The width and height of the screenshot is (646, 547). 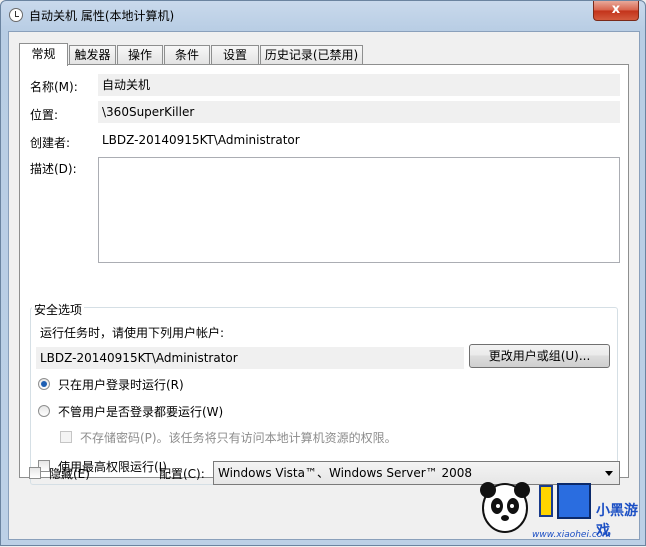 What do you see at coordinates (250, 358) in the screenshot?
I see `user-account-value: LBDZ-20140915KT\Administrator` at bounding box center [250, 358].